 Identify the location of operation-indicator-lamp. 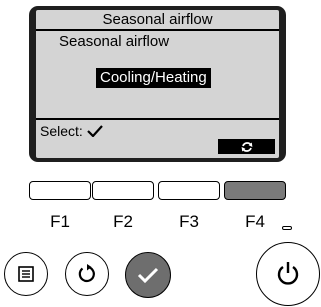
(287, 228).